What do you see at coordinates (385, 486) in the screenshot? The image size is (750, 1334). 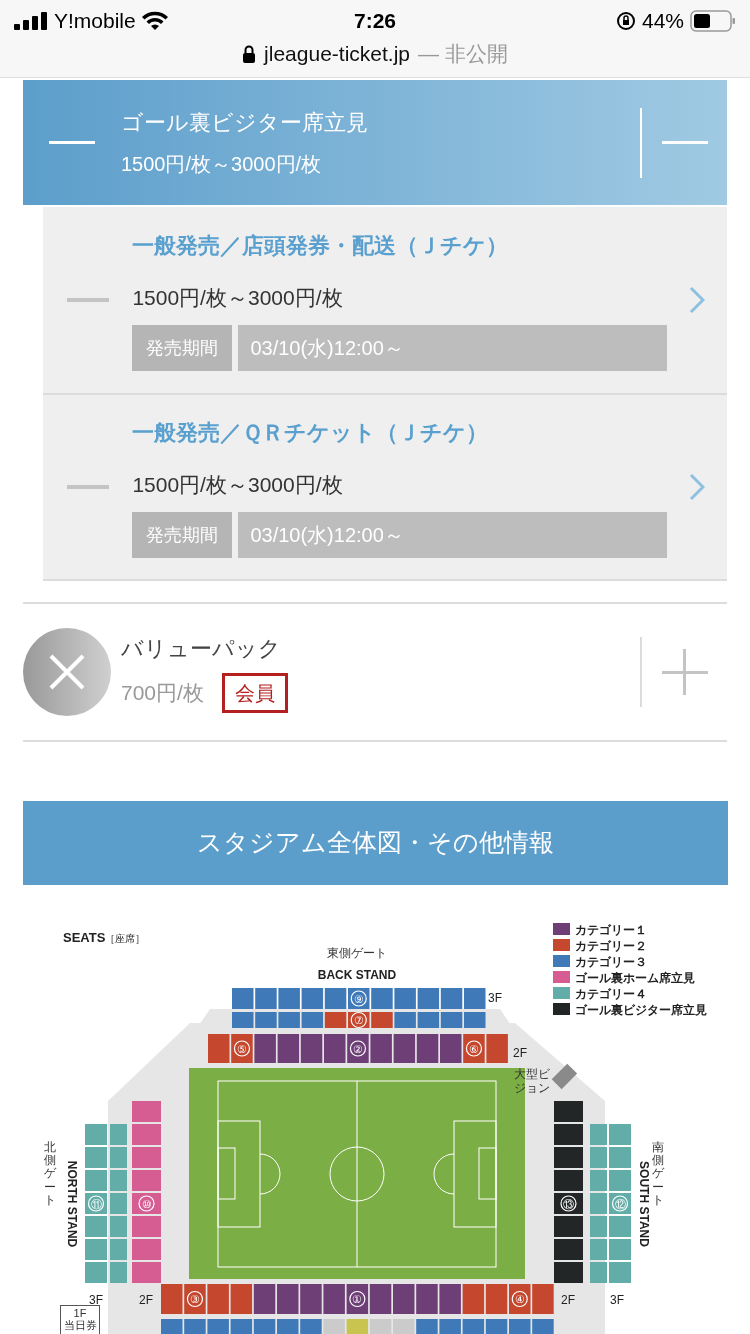 I see `sales-option: 一般発売／ＱＲチケット（Ｊチケ） 1500円/枚～3000円/枚 発売期間 03/10(水)12:00～` at bounding box center [385, 486].